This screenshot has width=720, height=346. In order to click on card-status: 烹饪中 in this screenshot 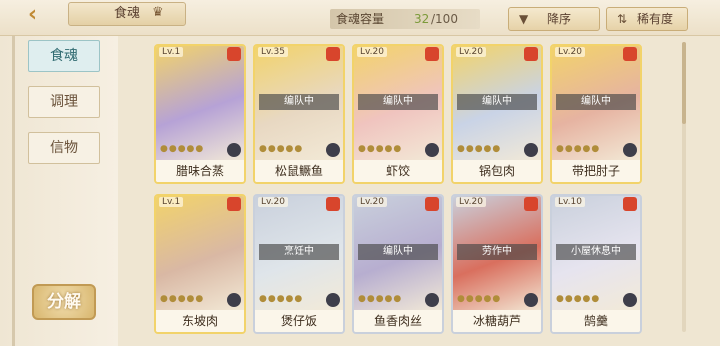, I will do `click(299, 252)`.